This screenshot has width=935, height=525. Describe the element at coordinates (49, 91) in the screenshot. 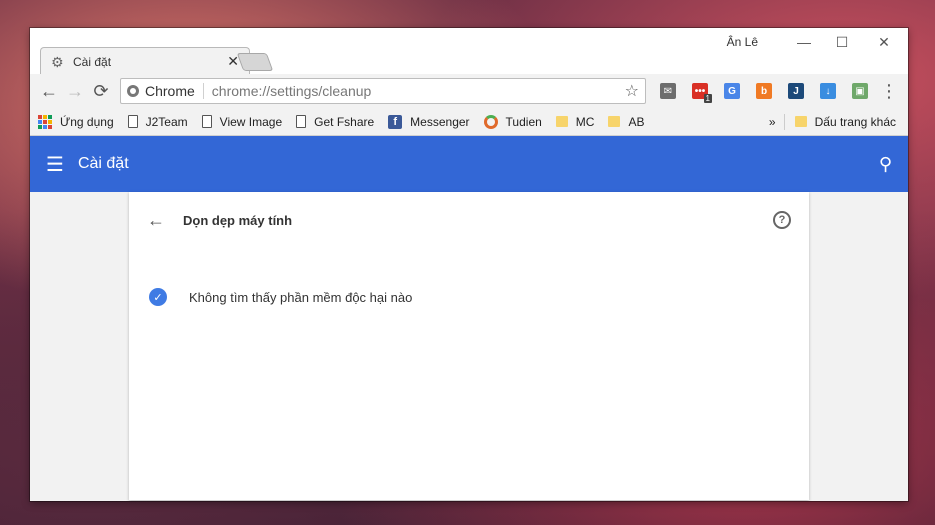

I see `back-button: ←` at that location.